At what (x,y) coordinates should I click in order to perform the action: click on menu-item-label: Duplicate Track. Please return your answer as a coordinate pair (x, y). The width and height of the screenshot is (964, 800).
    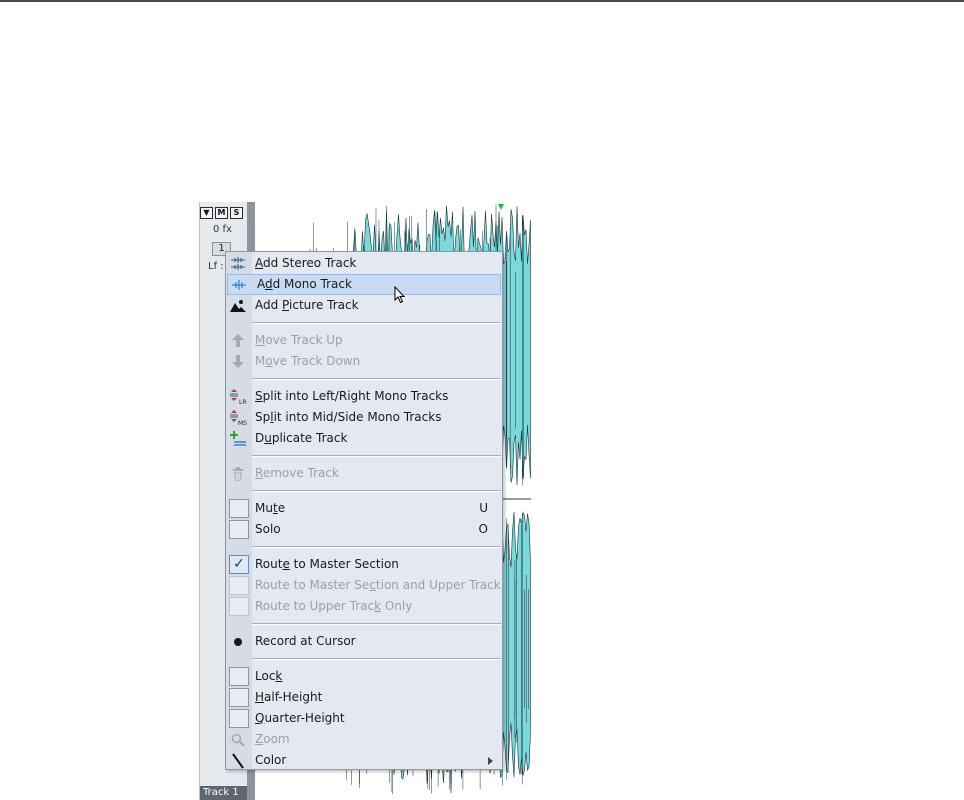
    Looking at the image, I should click on (301, 438).